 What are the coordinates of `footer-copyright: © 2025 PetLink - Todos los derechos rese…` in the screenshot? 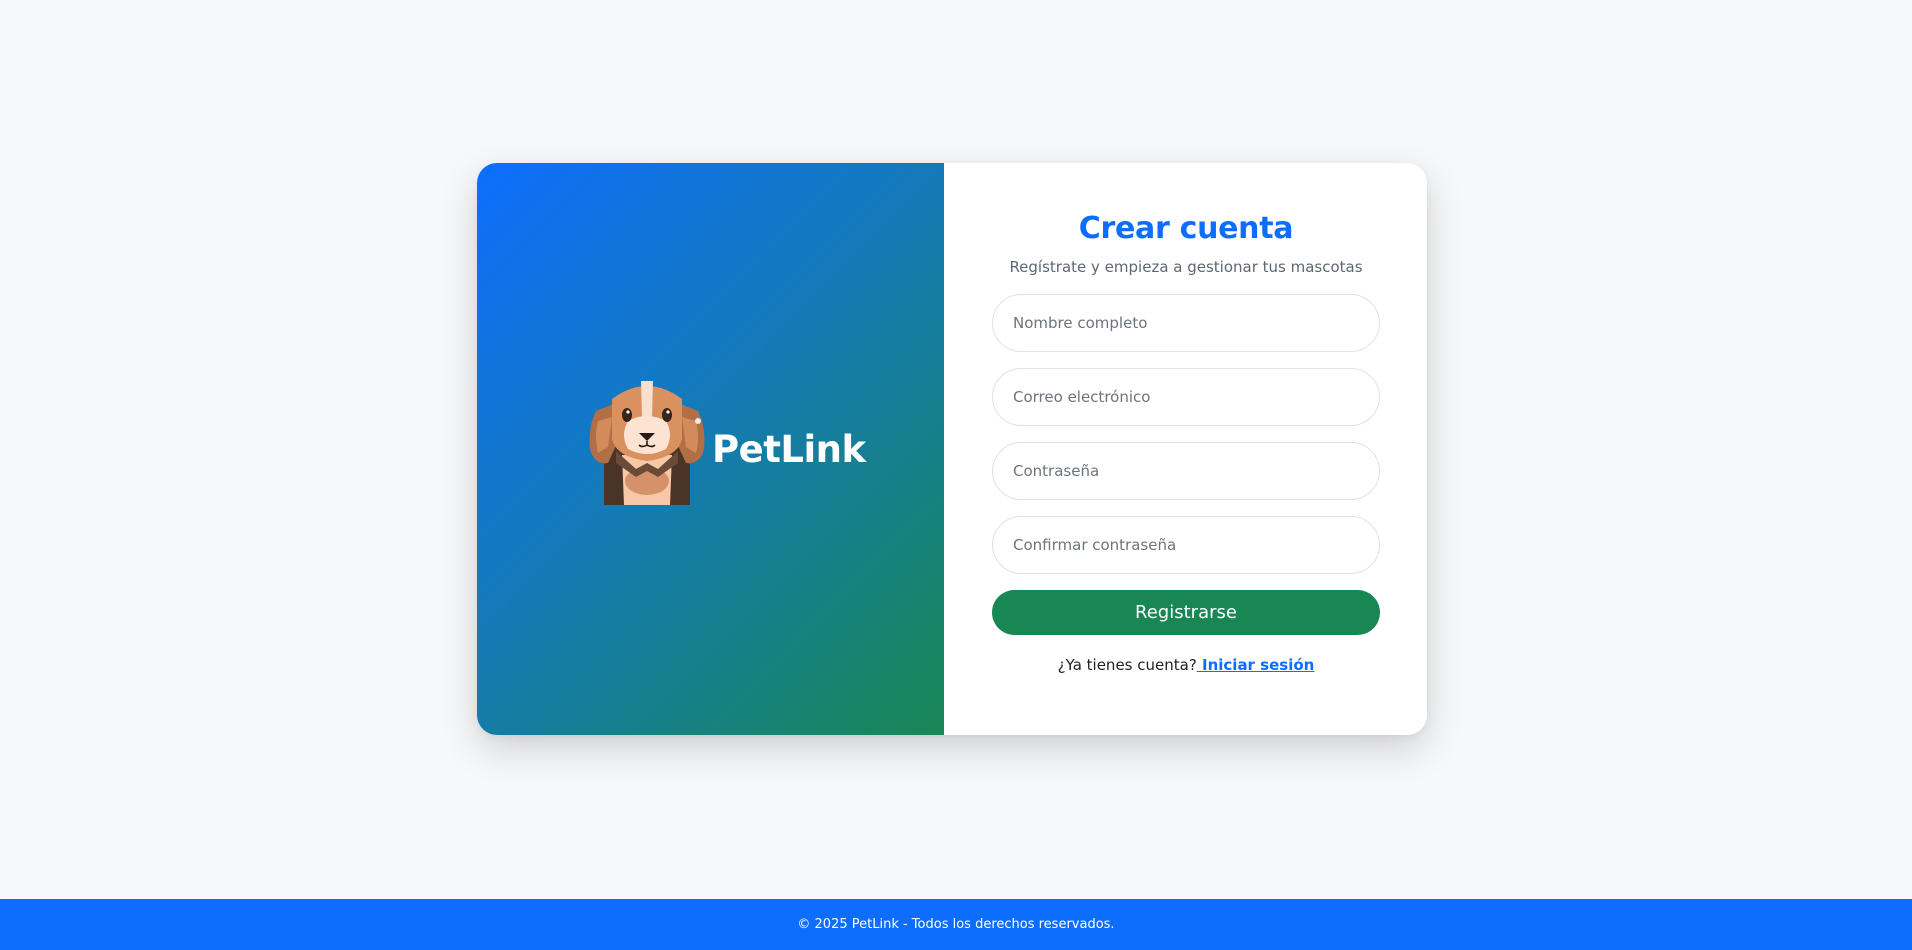 It's located at (956, 924).